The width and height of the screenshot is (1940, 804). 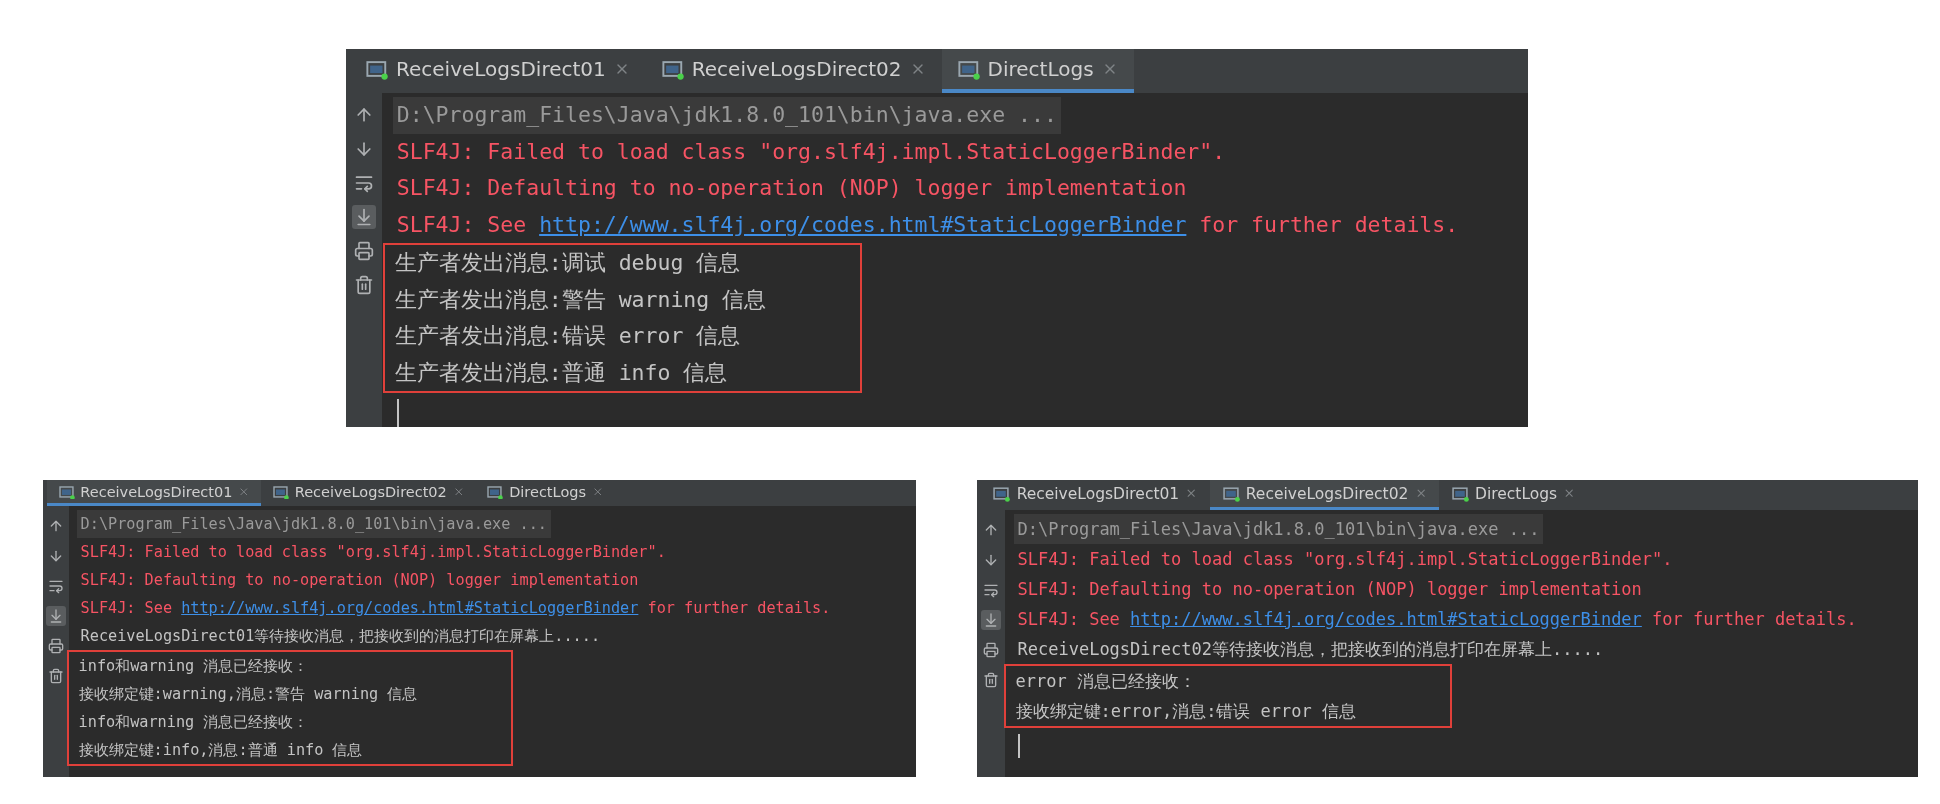 I want to click on output-line: error 消息已经接收：, so click(x=1105, y=681).